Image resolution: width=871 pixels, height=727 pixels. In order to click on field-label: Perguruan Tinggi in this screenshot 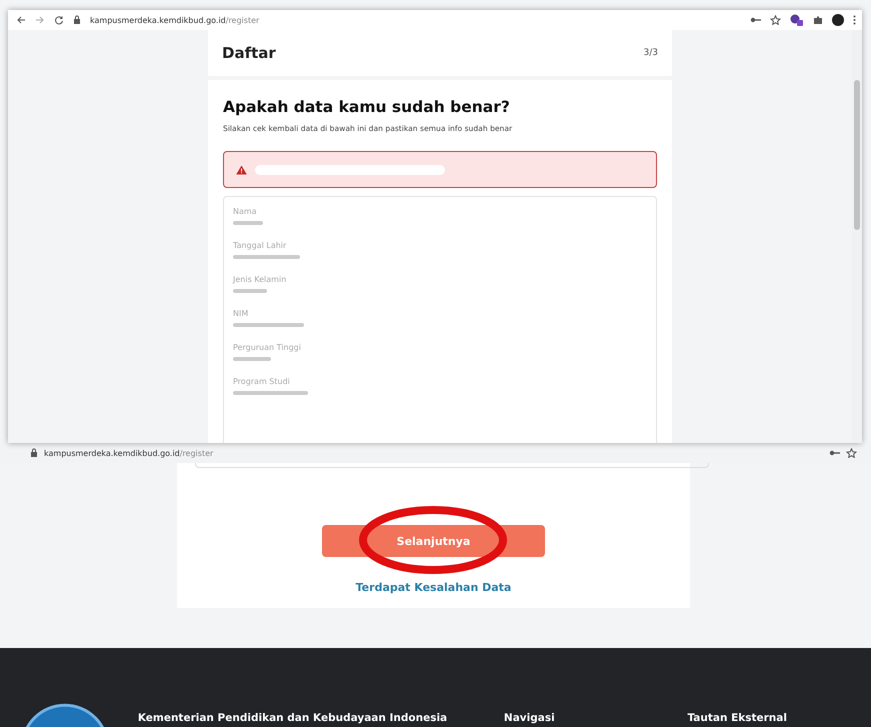, I will do `click(267, 347)`.